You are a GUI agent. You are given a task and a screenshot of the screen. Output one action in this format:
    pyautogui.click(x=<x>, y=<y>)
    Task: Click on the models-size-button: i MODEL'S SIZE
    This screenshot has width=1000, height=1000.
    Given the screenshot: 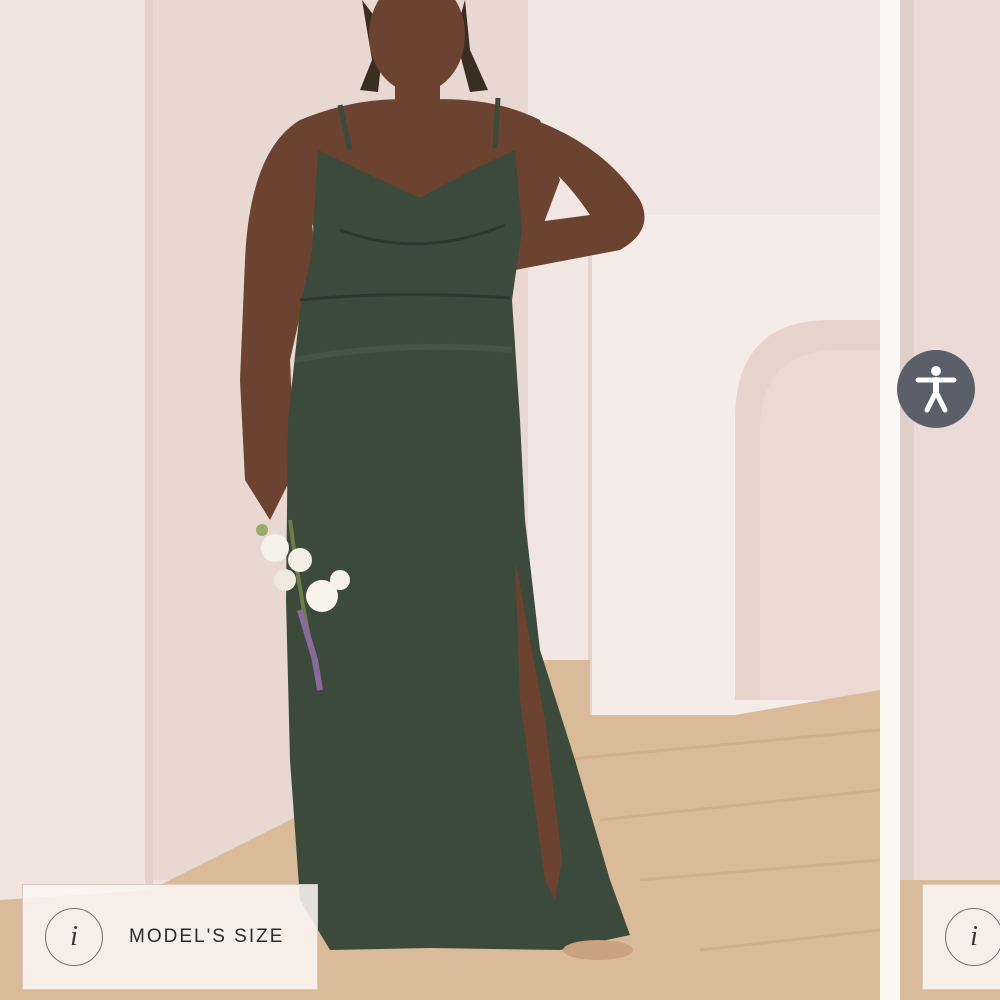 What is the action you would take?
    pyautogui.click(x=170, y=937)
    